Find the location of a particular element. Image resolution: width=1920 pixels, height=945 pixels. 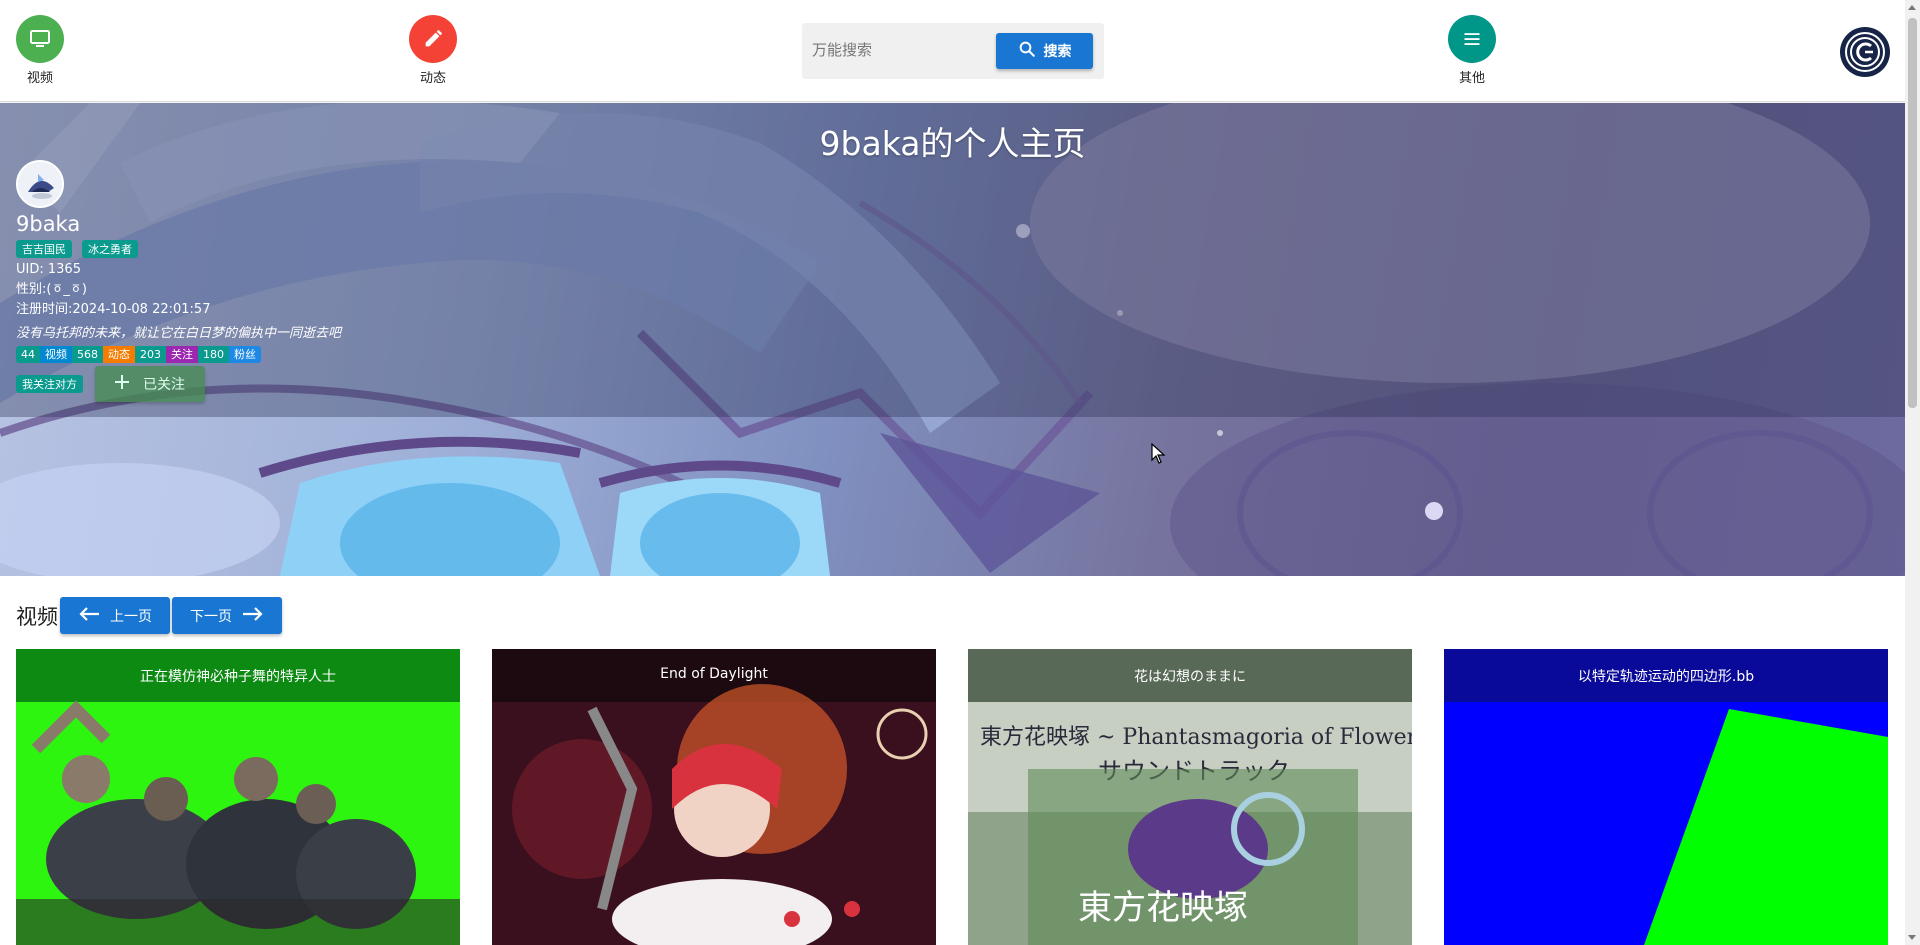

search-bar: 搜索 is located at coordinates (953, 51).